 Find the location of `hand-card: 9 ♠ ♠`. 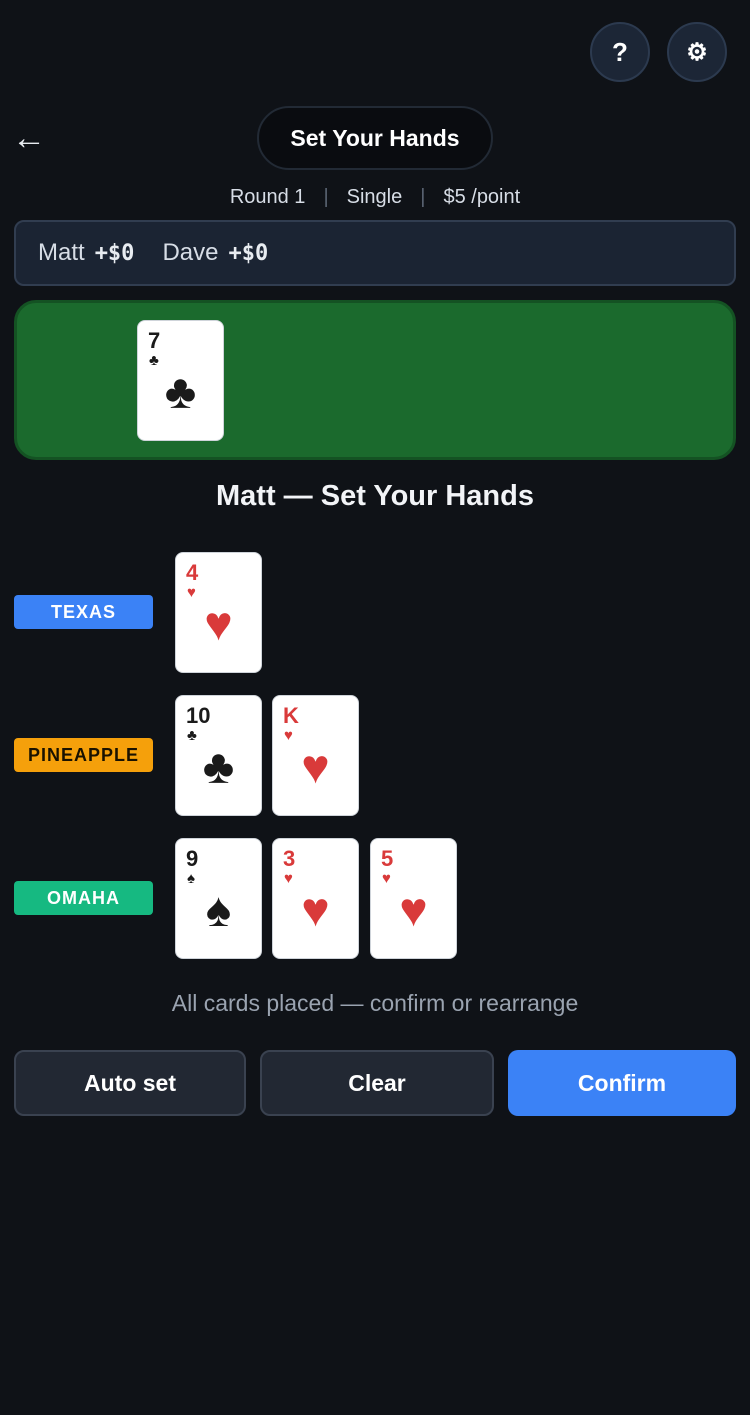

hand-card: 9 ♠ ♠ is located at coordinates (218, 898).